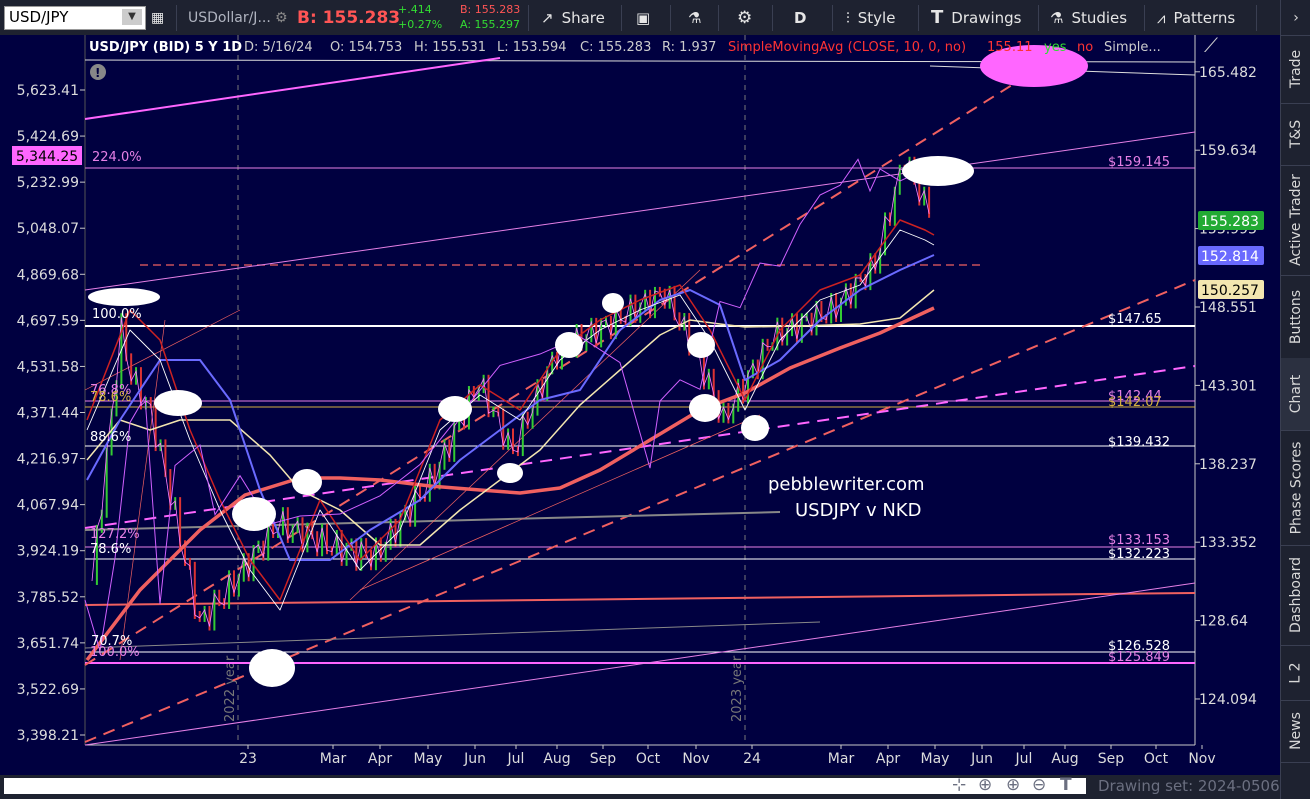  What do you see at coordinates (643, 17) in the screenshot?
I see `messages-icon: ▣` at bounding box center [643, 17].